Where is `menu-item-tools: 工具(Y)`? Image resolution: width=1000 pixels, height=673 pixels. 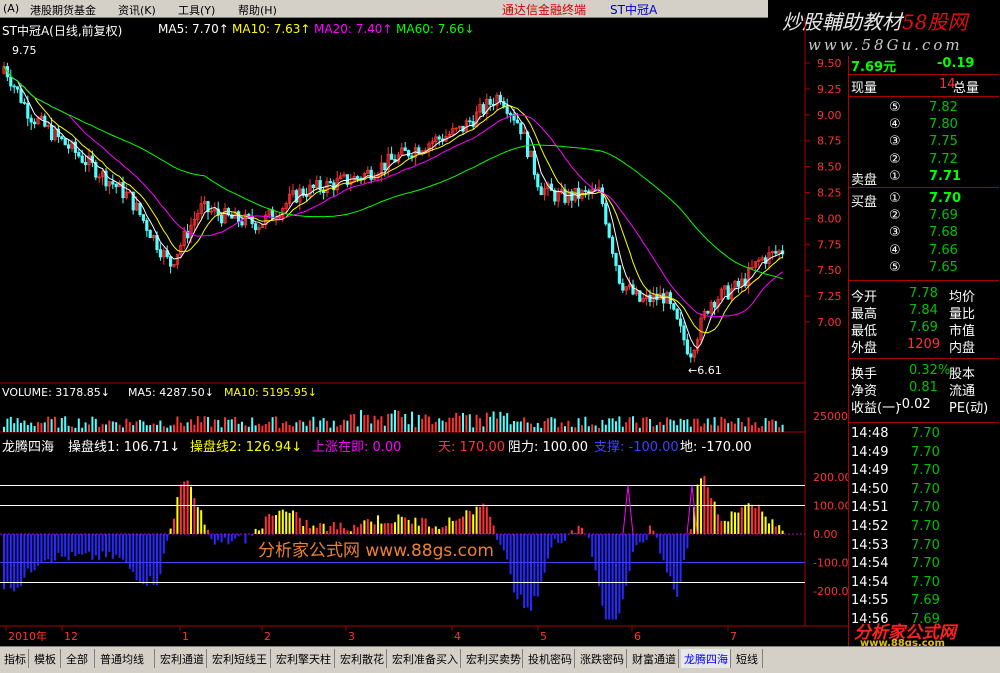 menu-item-tools: 工具(Y) is located at coordinates (196, 10).